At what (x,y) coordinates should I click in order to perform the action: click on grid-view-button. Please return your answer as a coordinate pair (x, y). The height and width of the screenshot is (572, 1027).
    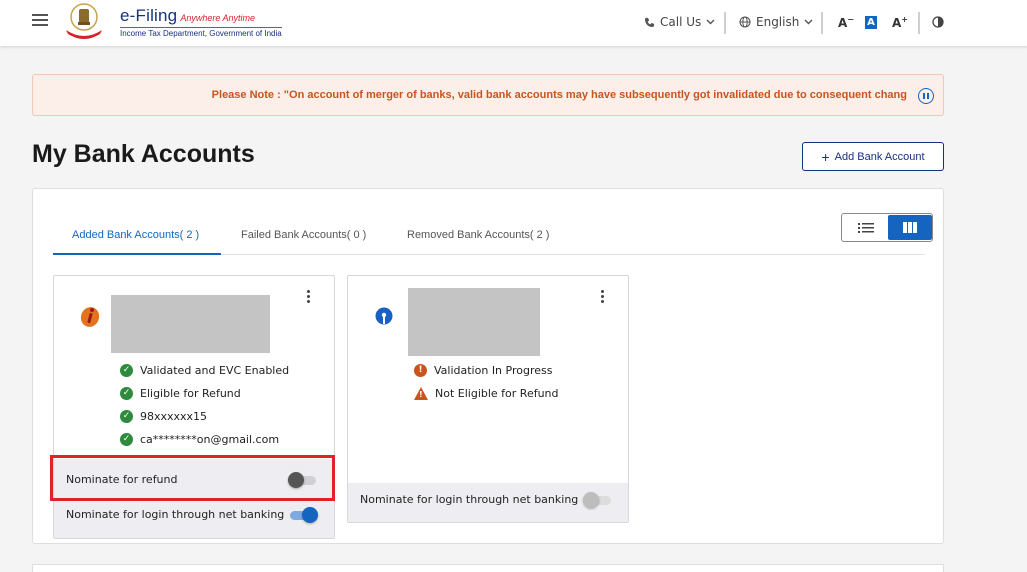
    Looking at the image, I should click on (910, 227).